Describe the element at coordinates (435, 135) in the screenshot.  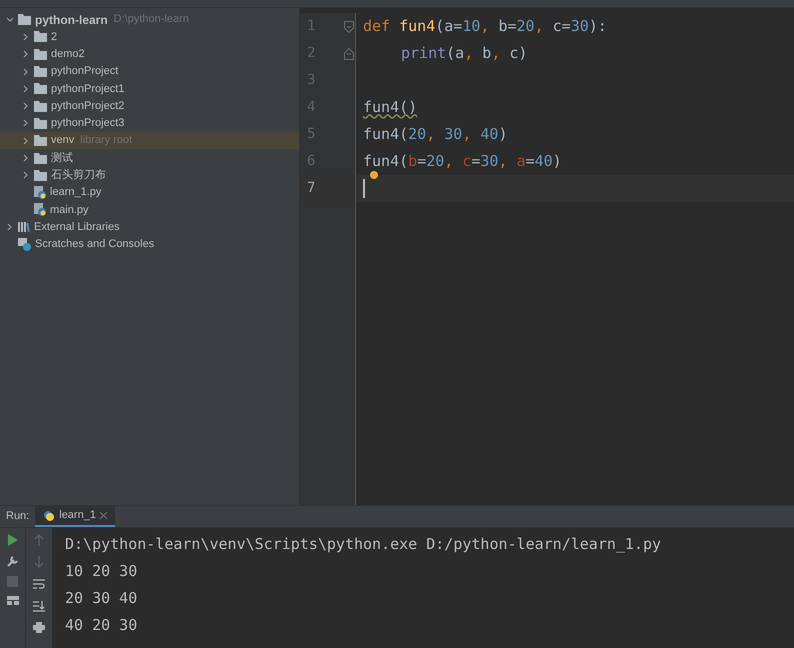
I see `code-line: fun4(20, 30, 40)` at that location.